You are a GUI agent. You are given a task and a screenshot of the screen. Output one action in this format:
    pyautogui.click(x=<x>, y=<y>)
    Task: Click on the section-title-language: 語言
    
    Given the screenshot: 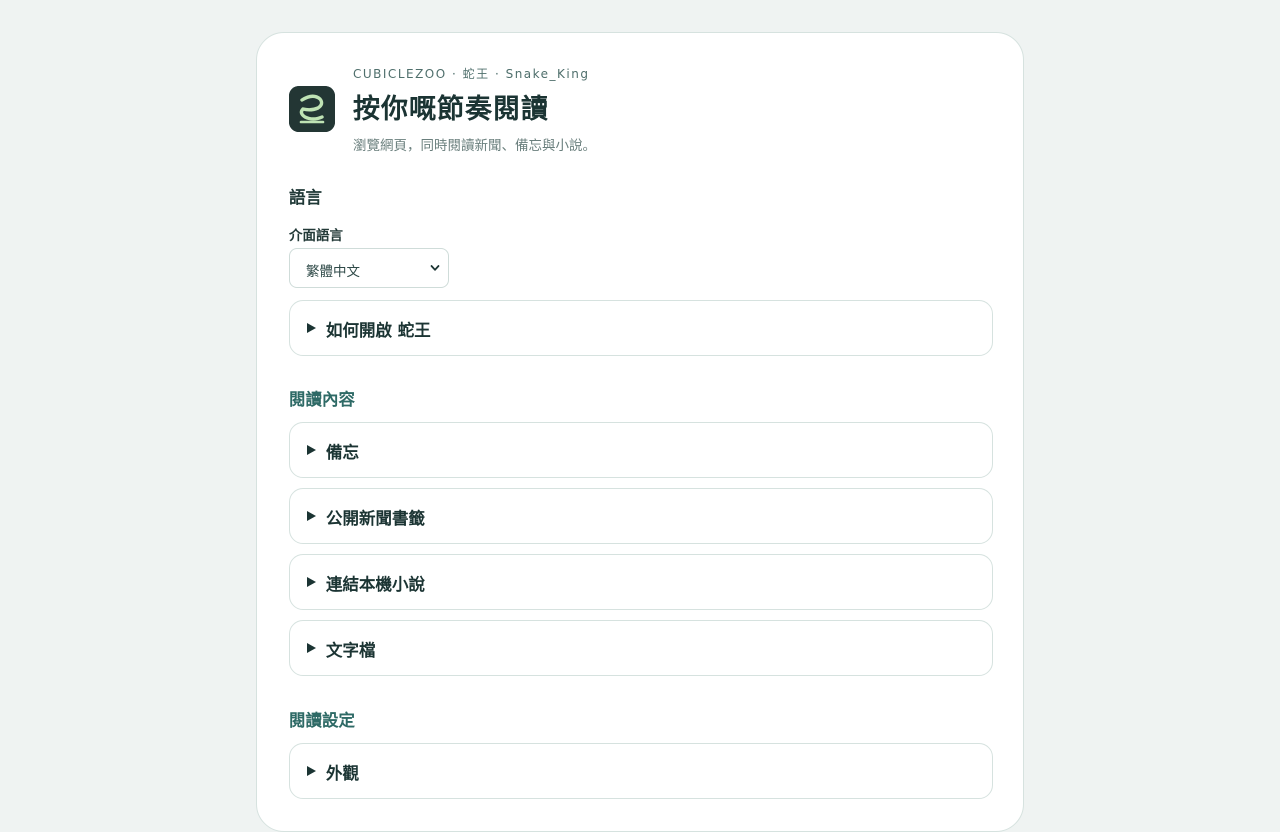 What is the action you would take?
    pyautogui.click(x=305, y=197)
    